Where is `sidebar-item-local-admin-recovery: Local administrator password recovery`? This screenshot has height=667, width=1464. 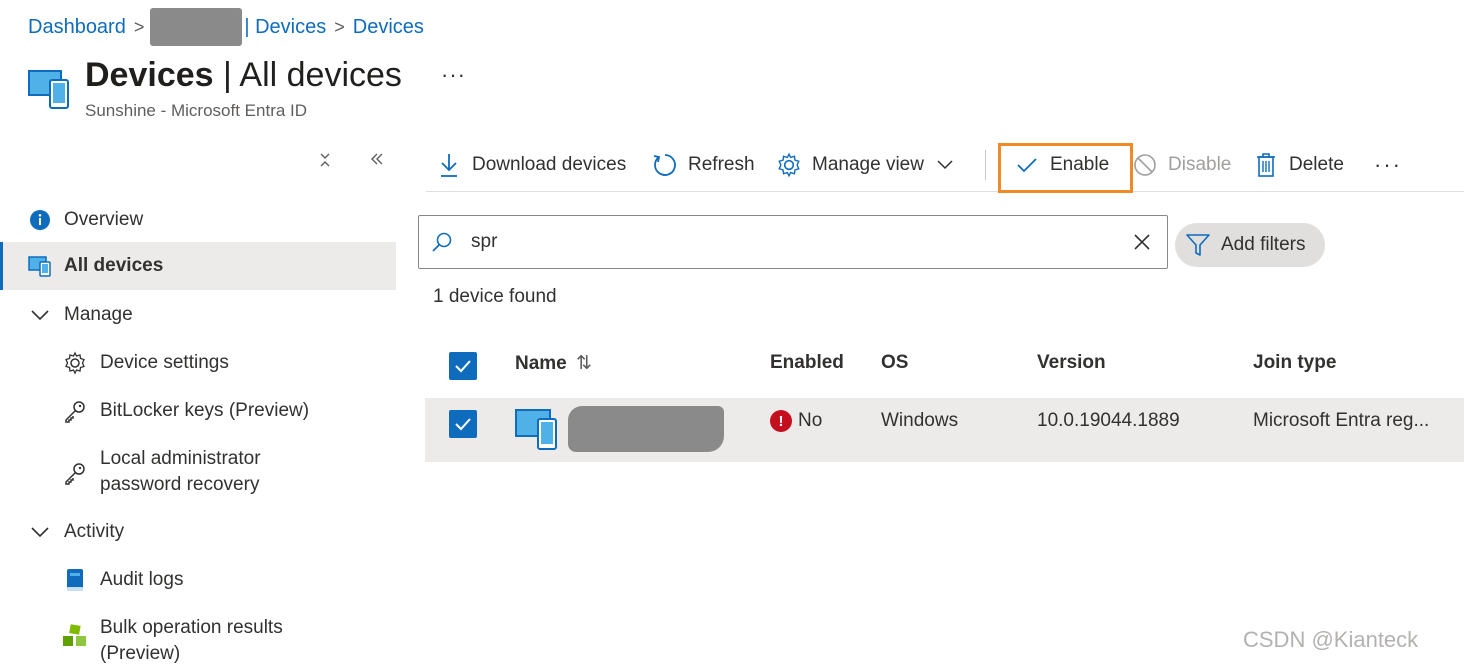 sidebar-item-local-admin-recovery: Local administrator password recovery is located at coordinates (222, 474).